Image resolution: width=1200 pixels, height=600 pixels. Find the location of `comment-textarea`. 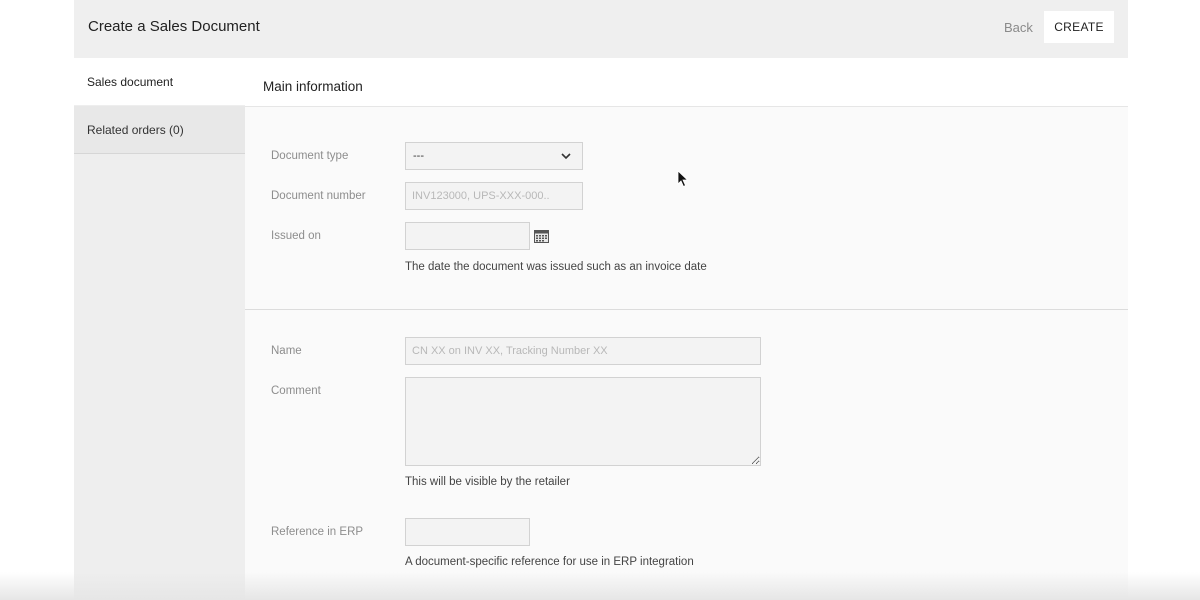

comment-textarea is located at coordinates (583, 421).